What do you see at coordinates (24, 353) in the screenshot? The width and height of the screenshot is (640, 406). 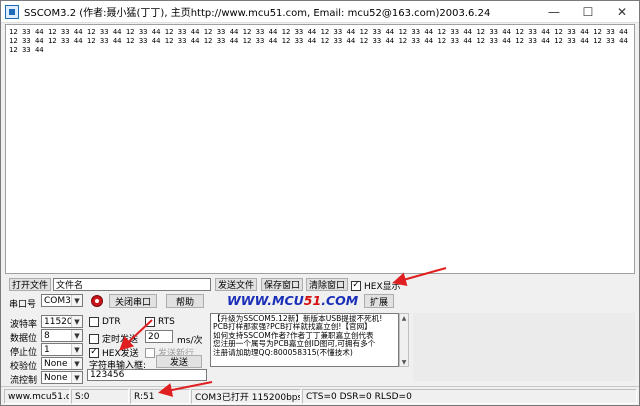 I see `stopbits-label: 停止位` at bounding box center [24, 353].